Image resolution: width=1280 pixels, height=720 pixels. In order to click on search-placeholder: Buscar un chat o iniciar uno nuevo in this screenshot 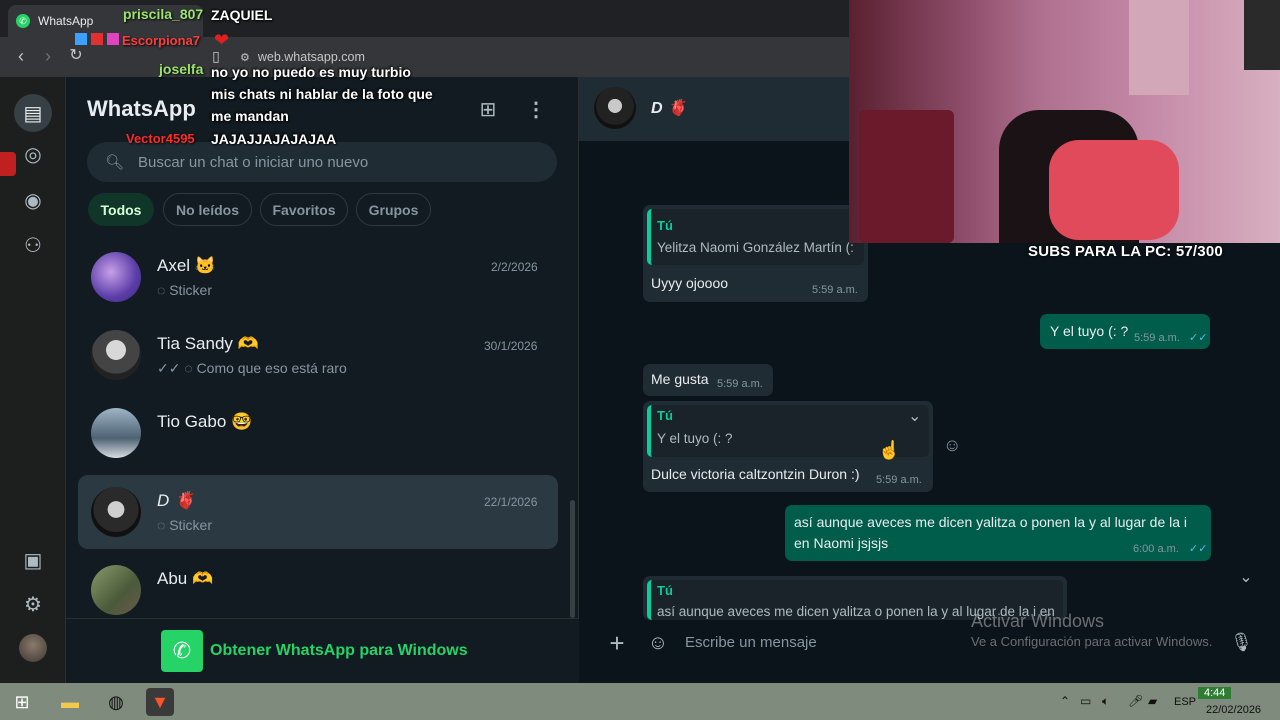, I will do `click(253, 162)`.